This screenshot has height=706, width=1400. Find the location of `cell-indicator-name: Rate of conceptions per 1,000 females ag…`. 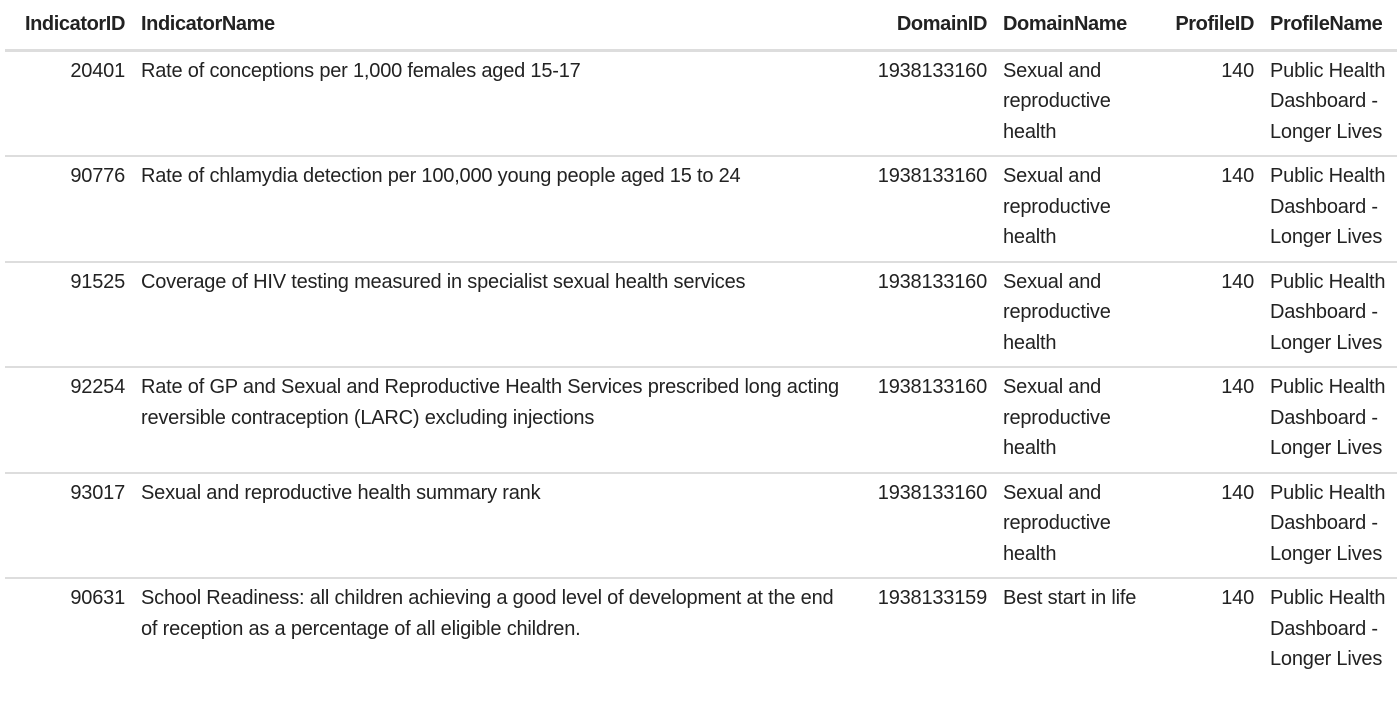

cell-indicator-name: Rate of conceptions per 1,000 females ag… is located at coordinates (496, 103).